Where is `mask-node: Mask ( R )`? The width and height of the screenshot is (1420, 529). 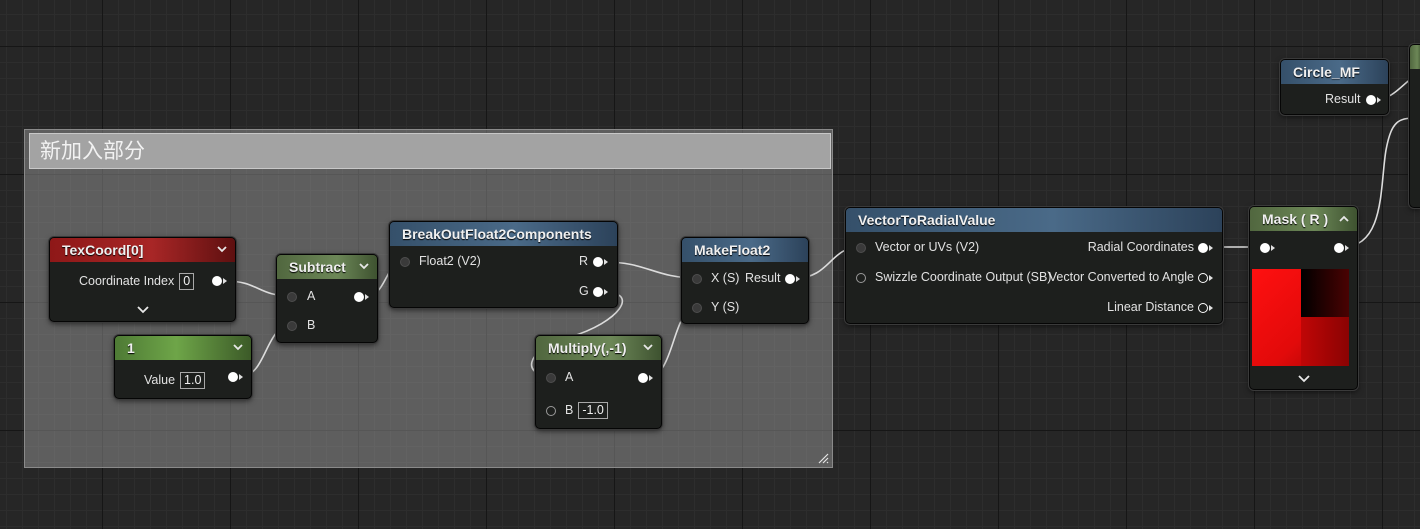 mask-node: Mask ( R ) is located at coordinates (1303, 298).